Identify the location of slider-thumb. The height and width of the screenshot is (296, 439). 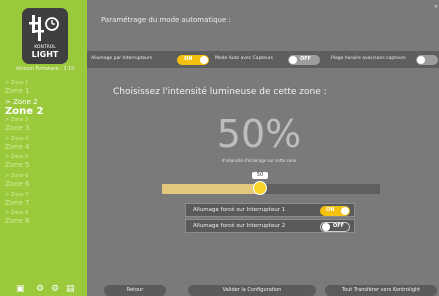
(260, 188).